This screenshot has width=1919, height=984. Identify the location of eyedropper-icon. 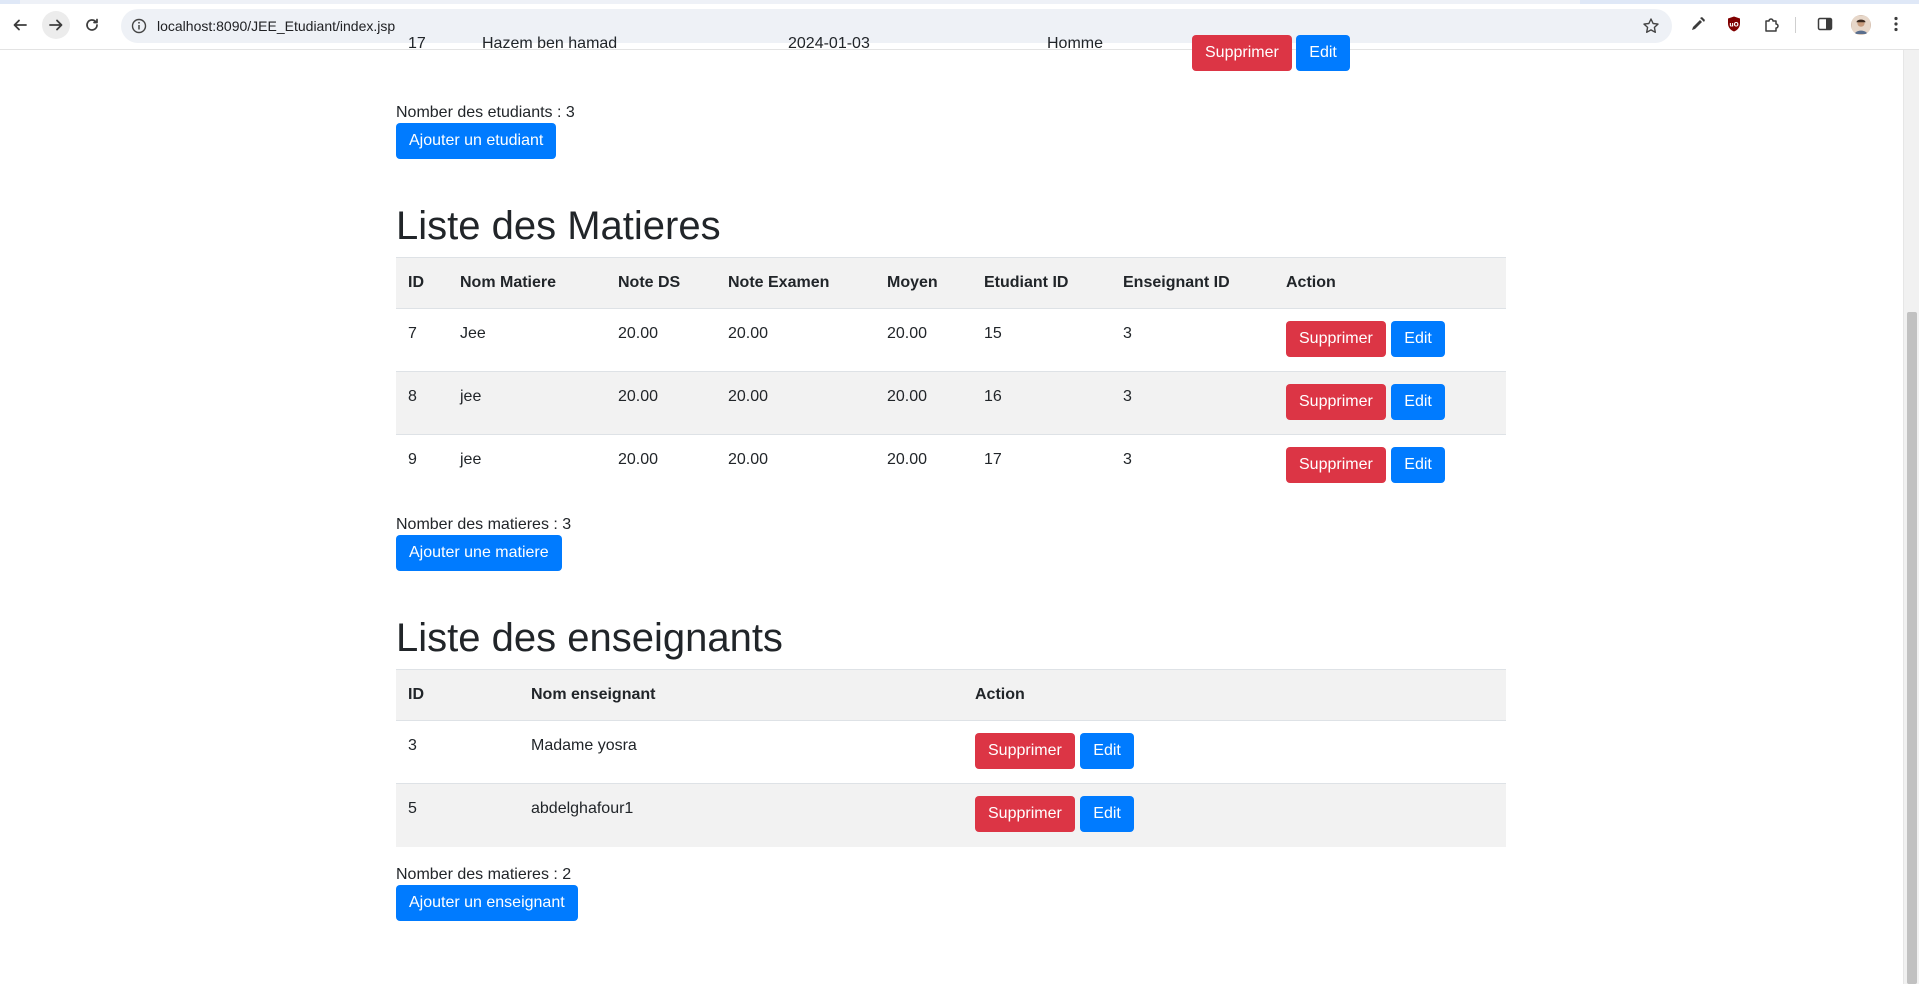
(1698, 23).